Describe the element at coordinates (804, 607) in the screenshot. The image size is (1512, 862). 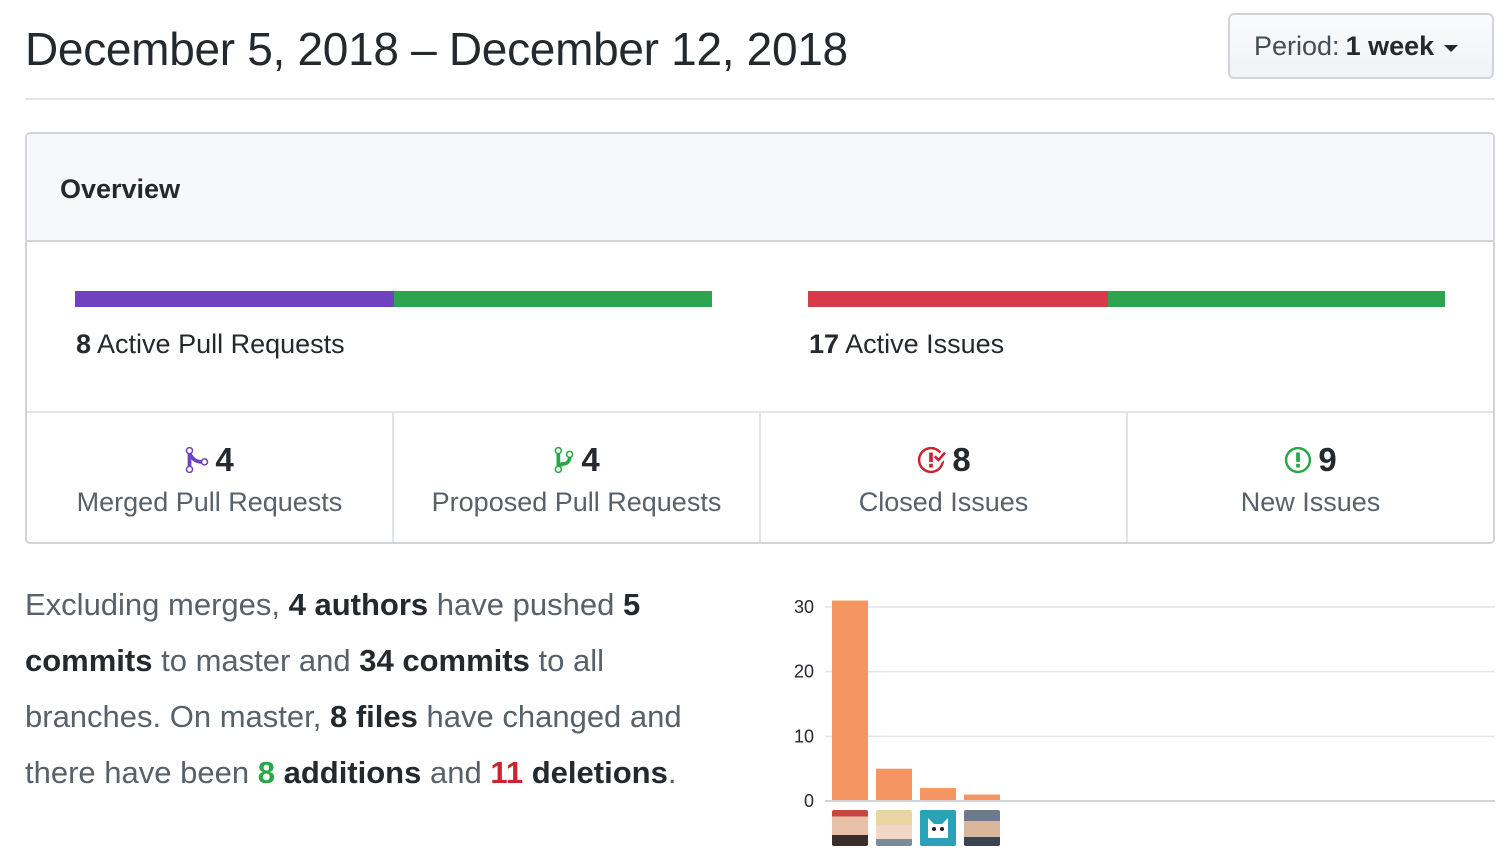
I see `y-tick-label: 30` at that location.